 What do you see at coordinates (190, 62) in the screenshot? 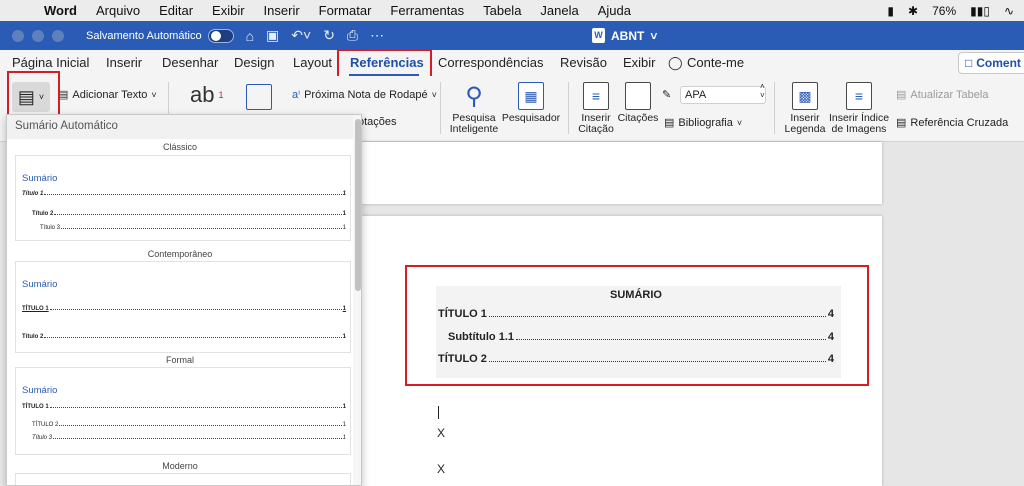
I see `tab-desenhar: Desenhar` at bounding box center [190, 62].